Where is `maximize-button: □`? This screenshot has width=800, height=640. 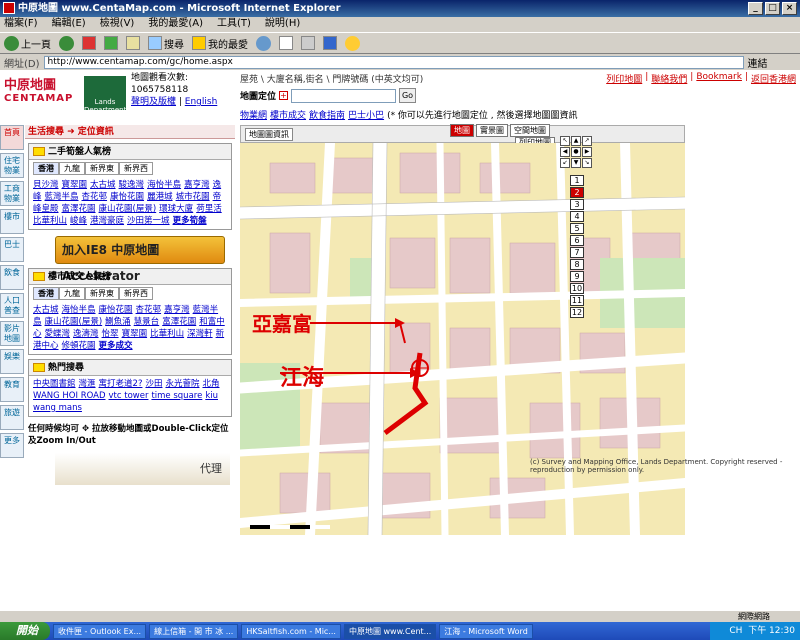 maximize-button: □ is located at coordinates (772, 8).